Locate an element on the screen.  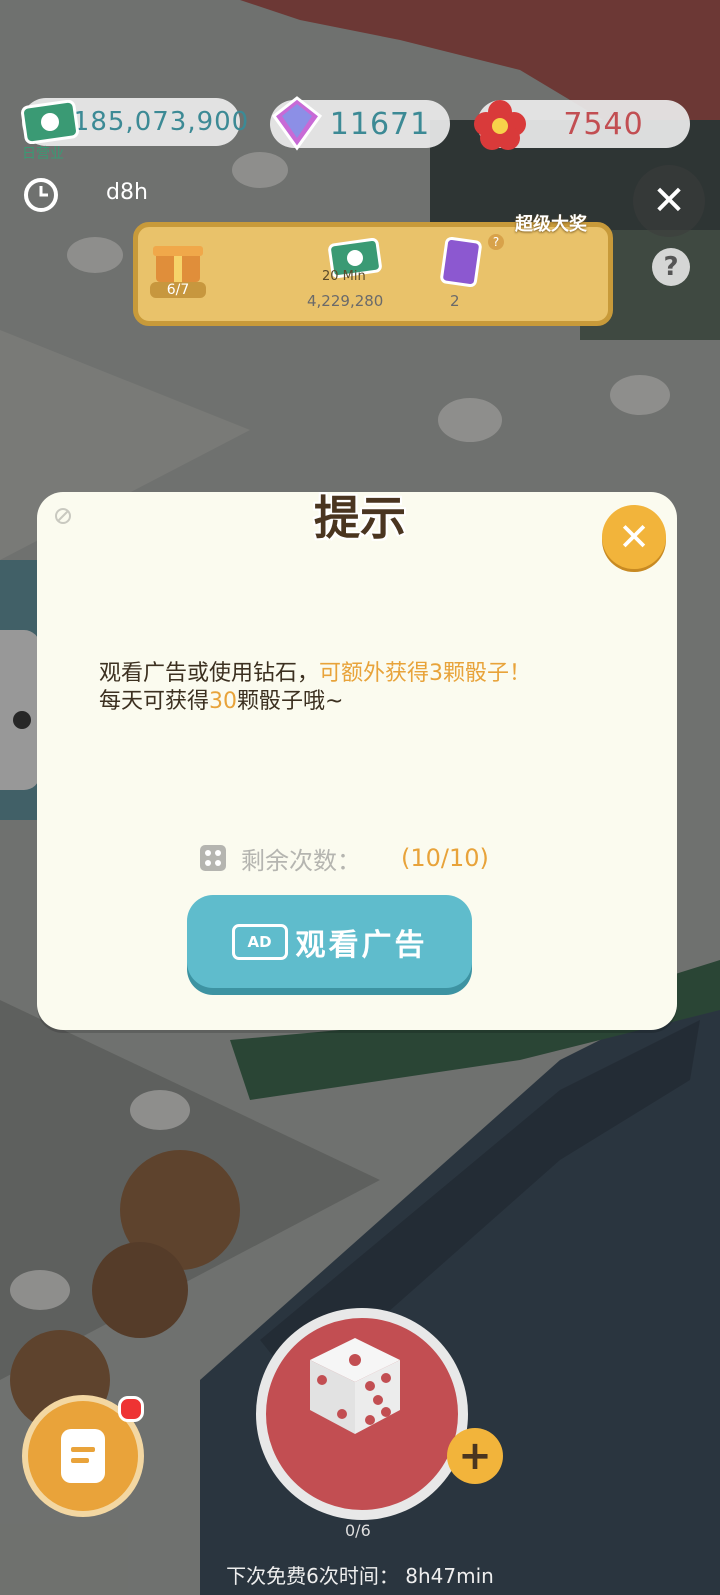
ad-icon: AD is located at coordinates (259, 941).